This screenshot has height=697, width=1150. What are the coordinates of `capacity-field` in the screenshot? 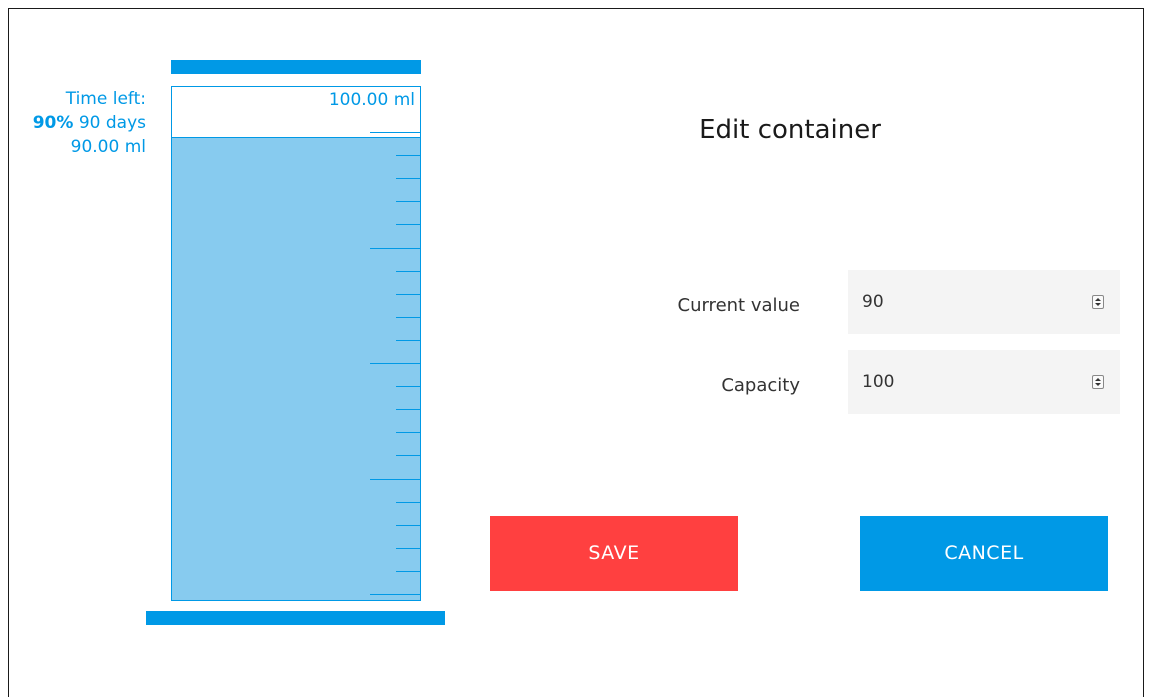 It's located at (984, 382).